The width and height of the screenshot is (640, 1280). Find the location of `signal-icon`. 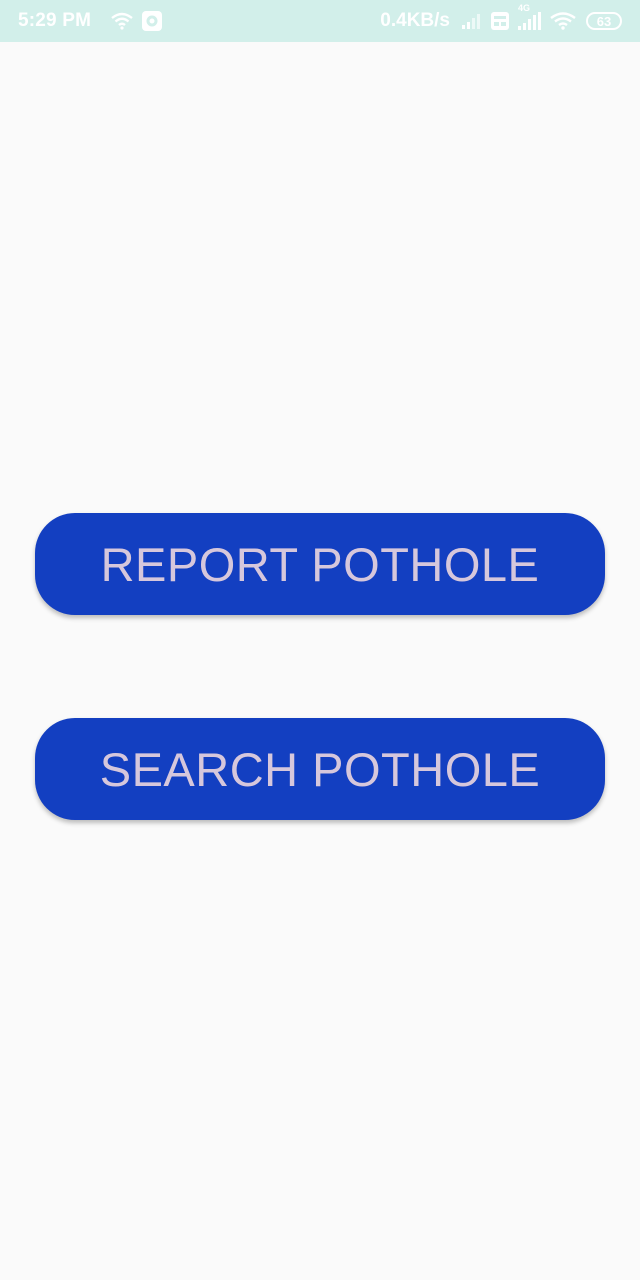

signal-icon is located at coordinates (472, 21).